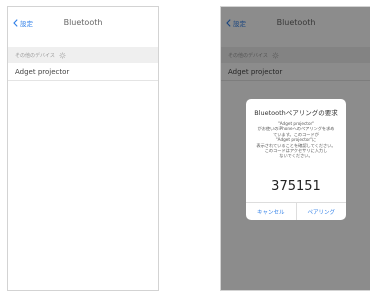  What do you see at coordinates (35, 55) in the screenshot?
I see `section-header-label: その他のデバイス` at bounding box center [35, 55].